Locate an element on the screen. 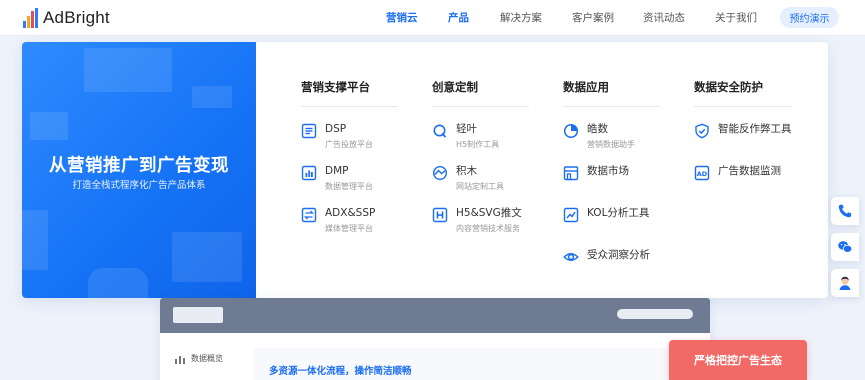  search-q-icon is located at coordinates (440, 131).